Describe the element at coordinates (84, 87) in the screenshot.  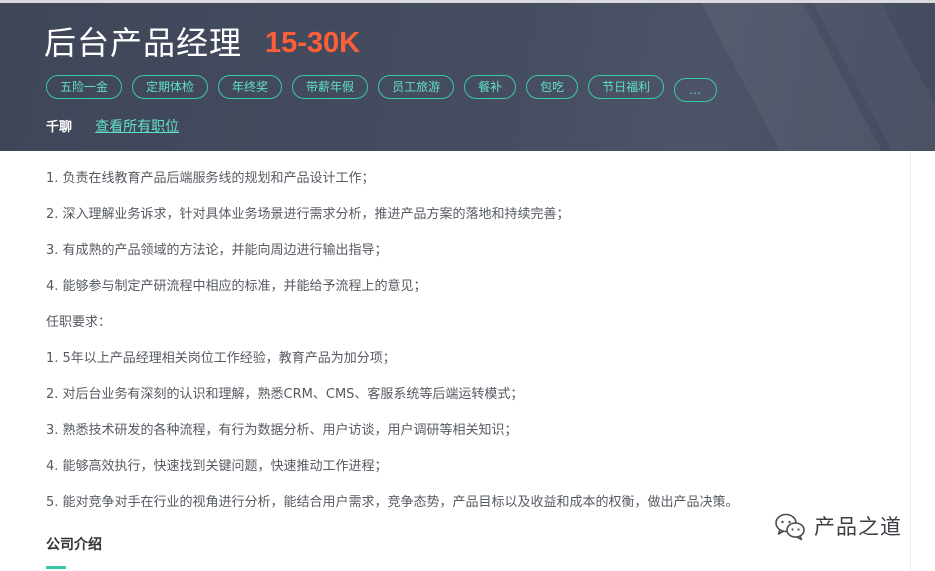
I see `benefit-tag: 五险一金` at that location.